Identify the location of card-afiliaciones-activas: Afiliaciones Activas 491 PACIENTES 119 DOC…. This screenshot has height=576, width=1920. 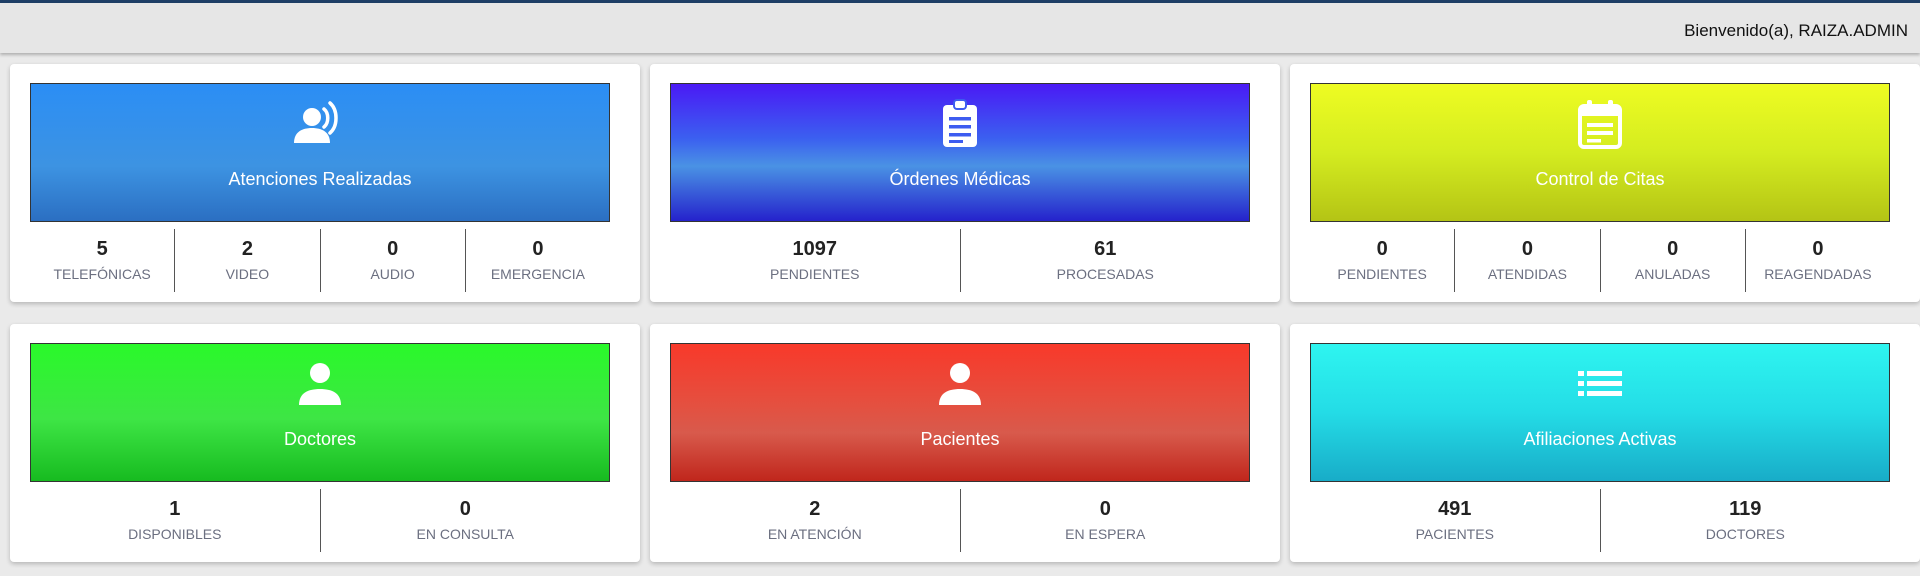
(1605, 443).